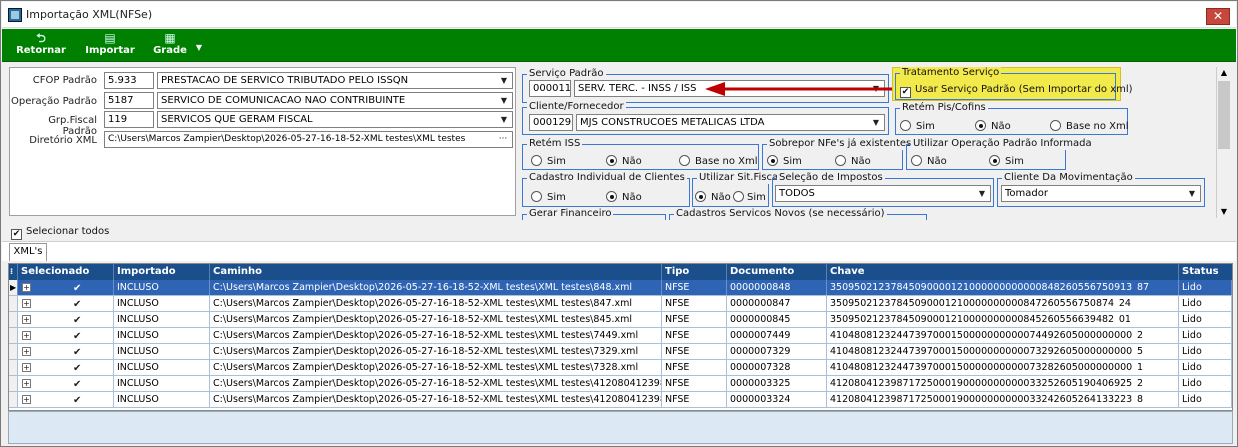 The image size is (1238, 447). I want to click on cliente-mov-title: Cliente Da Movimentação, so click(1068, 178).